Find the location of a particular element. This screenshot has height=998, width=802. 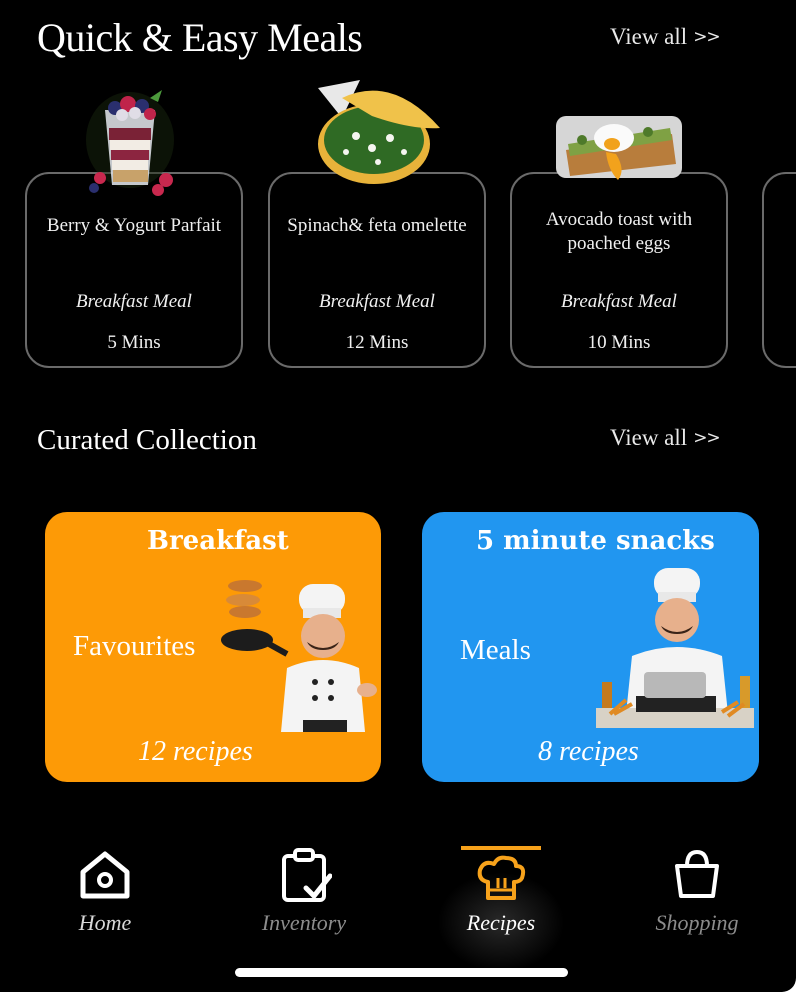

curated-collection-title: Curated Collection is located at coordinates (147, 440).